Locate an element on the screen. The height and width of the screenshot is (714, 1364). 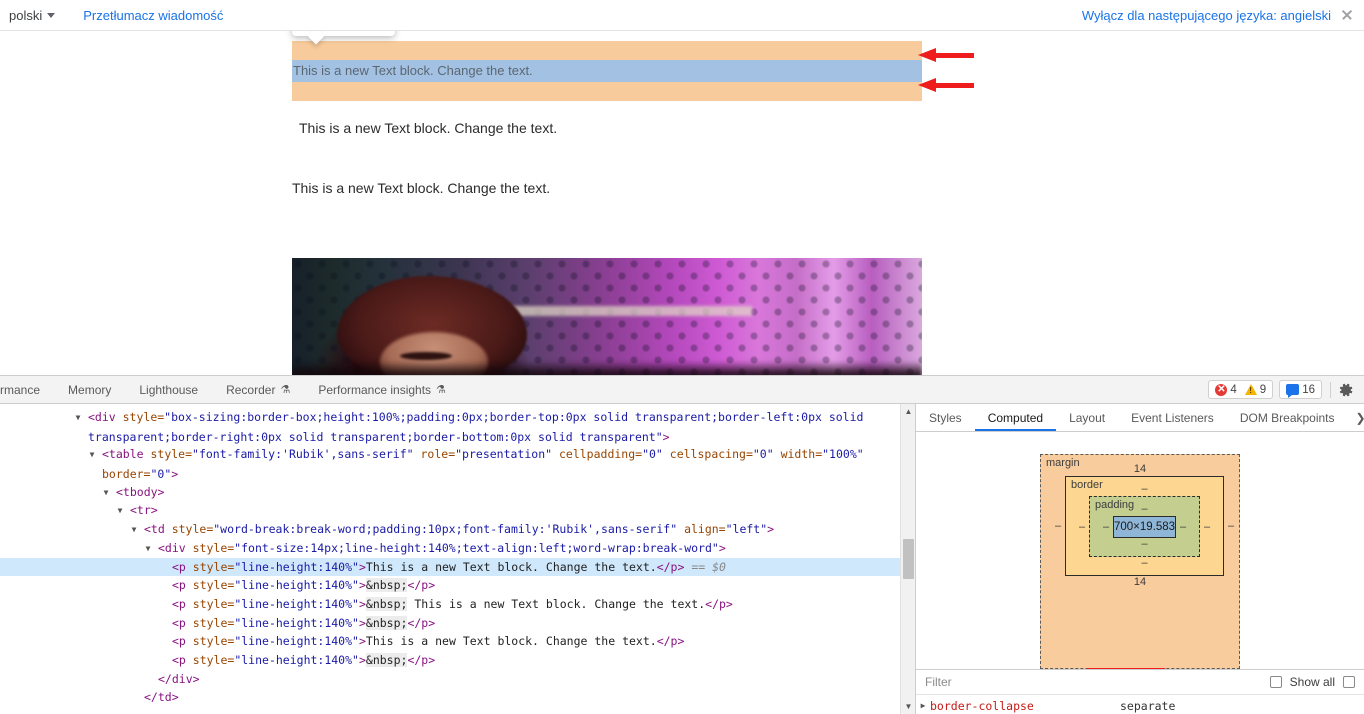
computed-properties-list: ▶ border-collapse separate is located at coordinates (1140, 704).